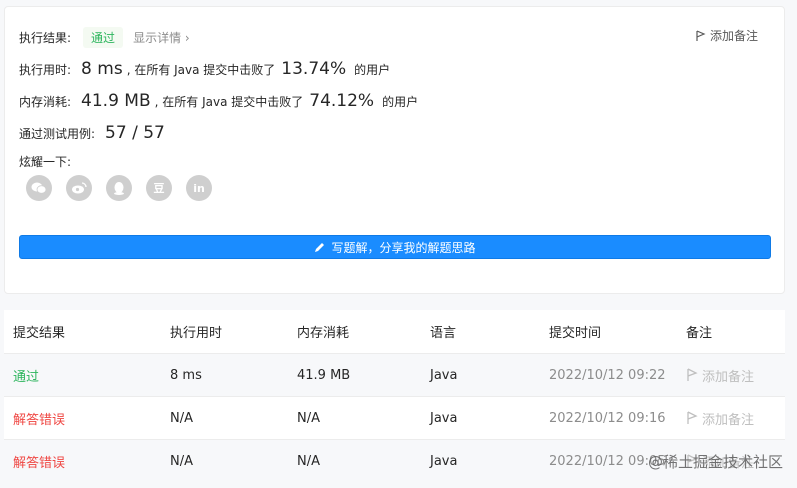  I want to click on share-icons: 豆 in, so click(119, 188).